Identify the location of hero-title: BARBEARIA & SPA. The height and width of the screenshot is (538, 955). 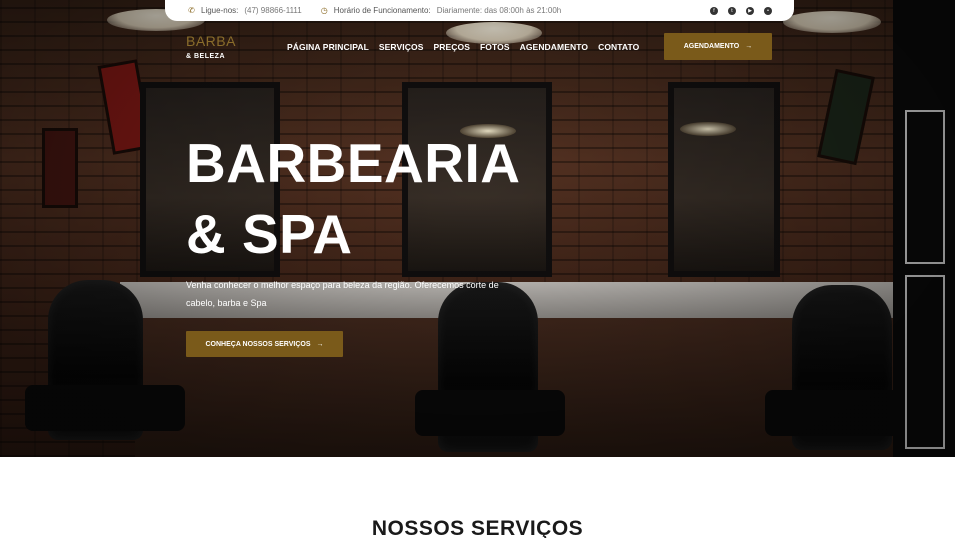
(353, 199).